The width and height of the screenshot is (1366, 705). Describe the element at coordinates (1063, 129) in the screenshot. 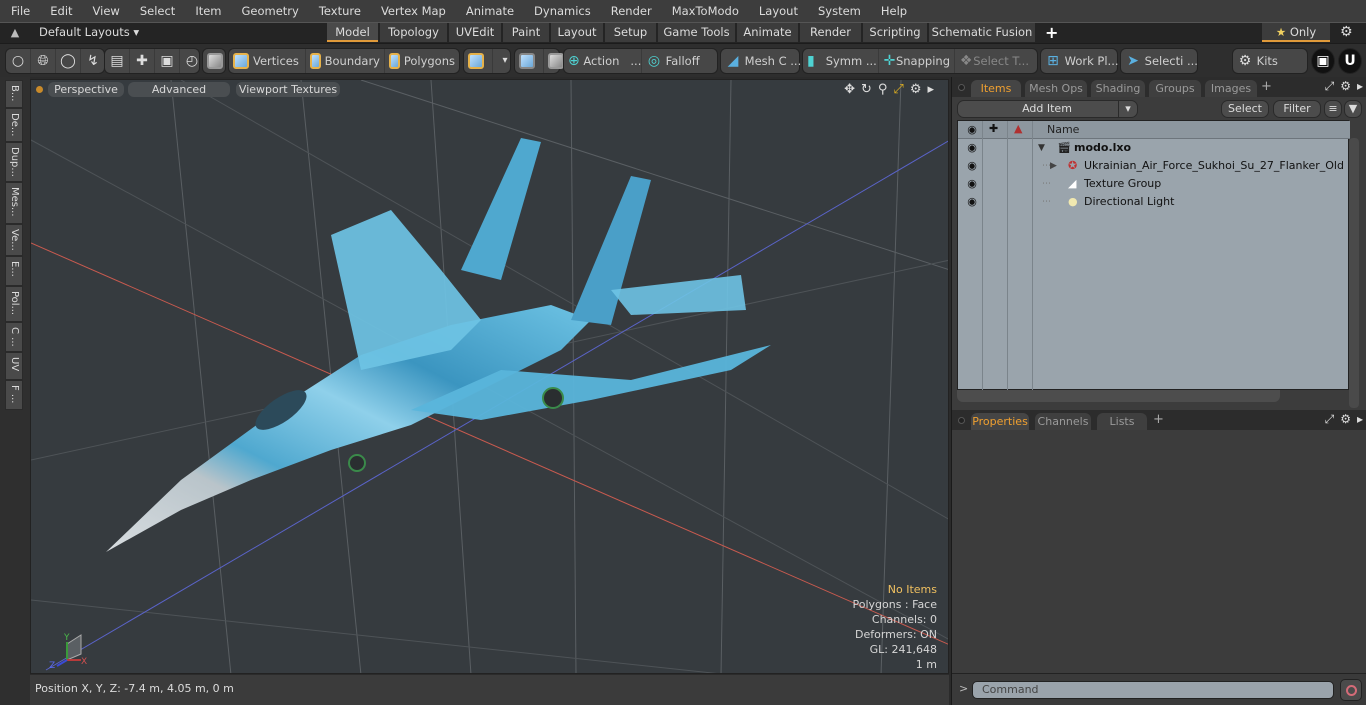

I see `name-column-header: Name` at that location.